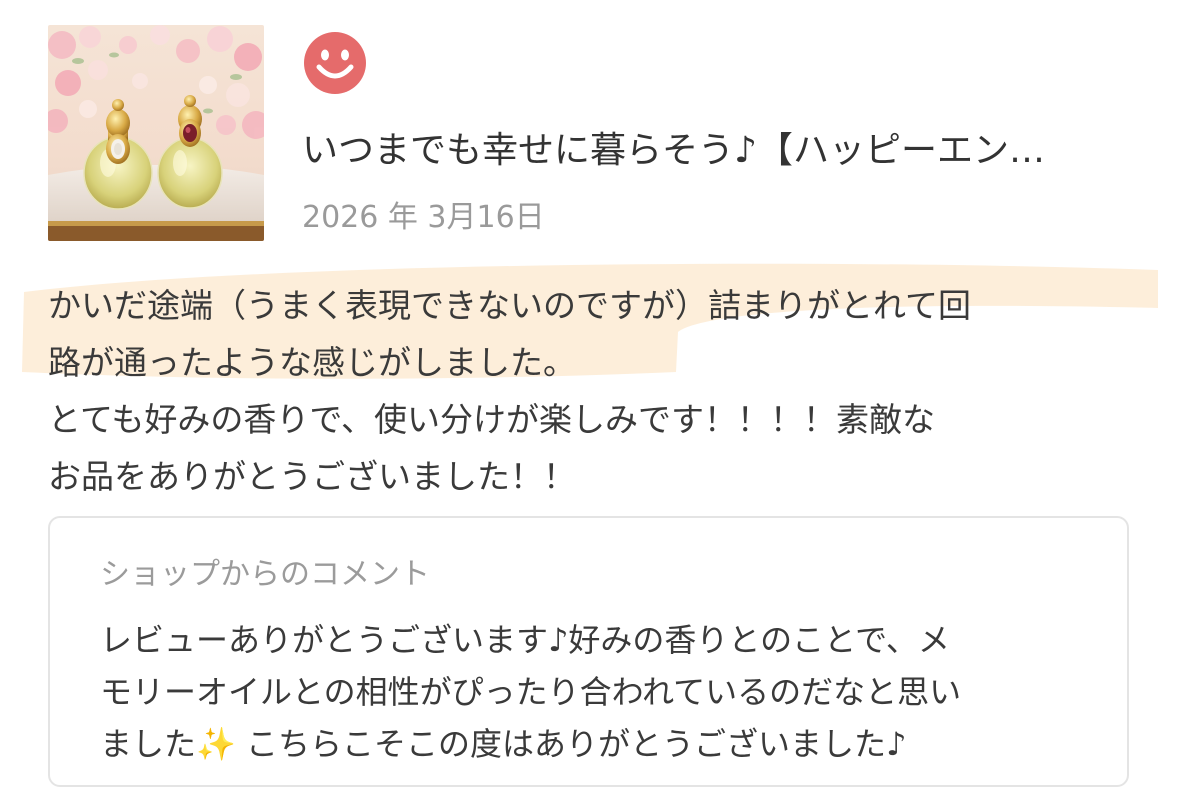 This screenshot has width=1179, height=796. What do you see at coordinates (525, 640) in the screenshot?
I see `shop-comment-line: レビューありがとうございます♪好みの香りとのことで、メ` at bounding box center [525, 640].